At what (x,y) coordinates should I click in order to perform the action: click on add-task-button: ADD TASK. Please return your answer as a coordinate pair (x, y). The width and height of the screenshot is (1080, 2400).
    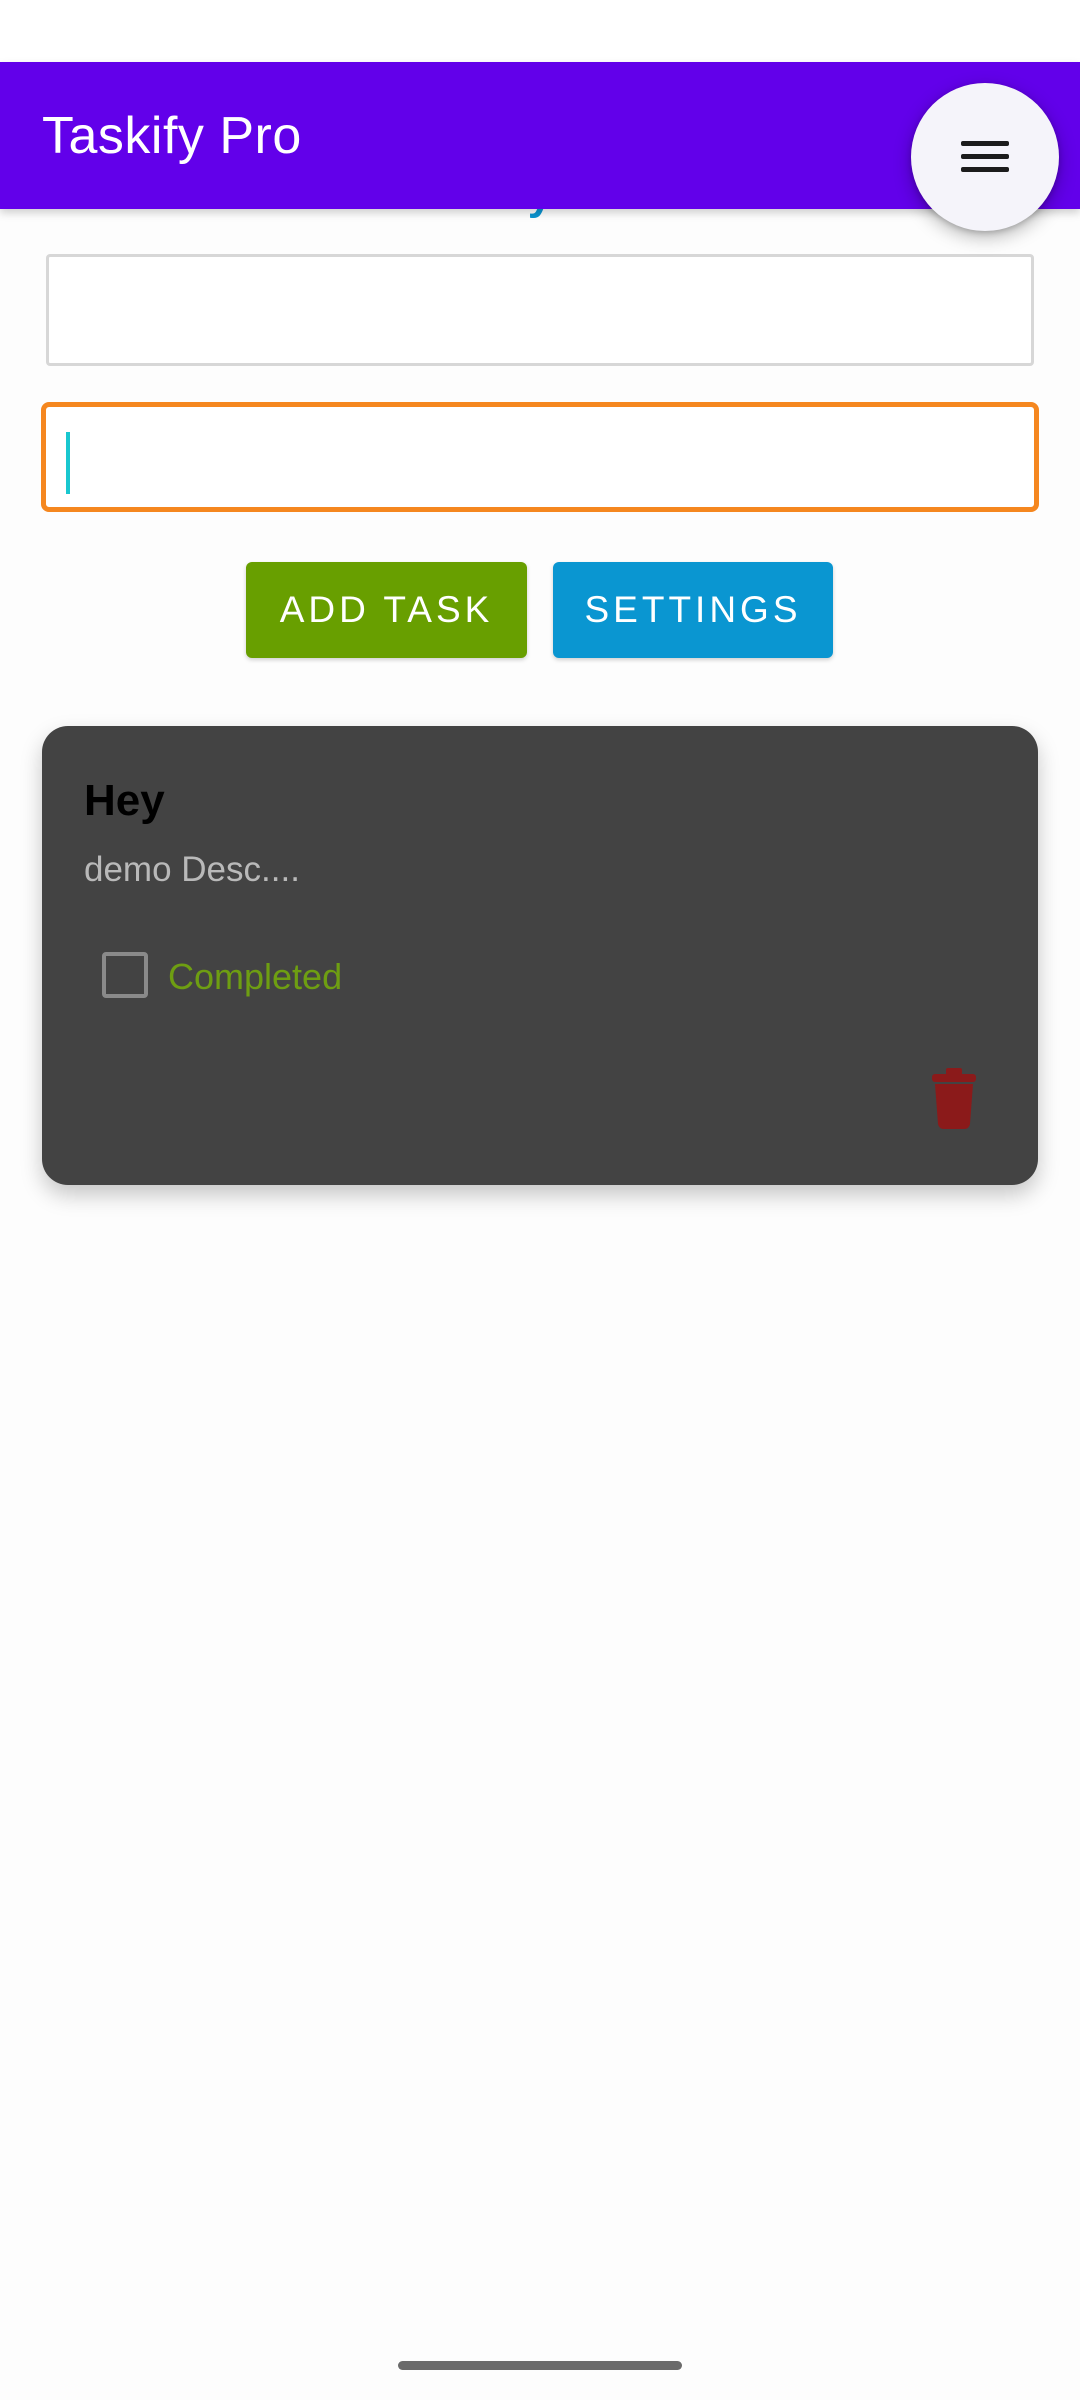
    Looking at the image, I should click on (386, 610).